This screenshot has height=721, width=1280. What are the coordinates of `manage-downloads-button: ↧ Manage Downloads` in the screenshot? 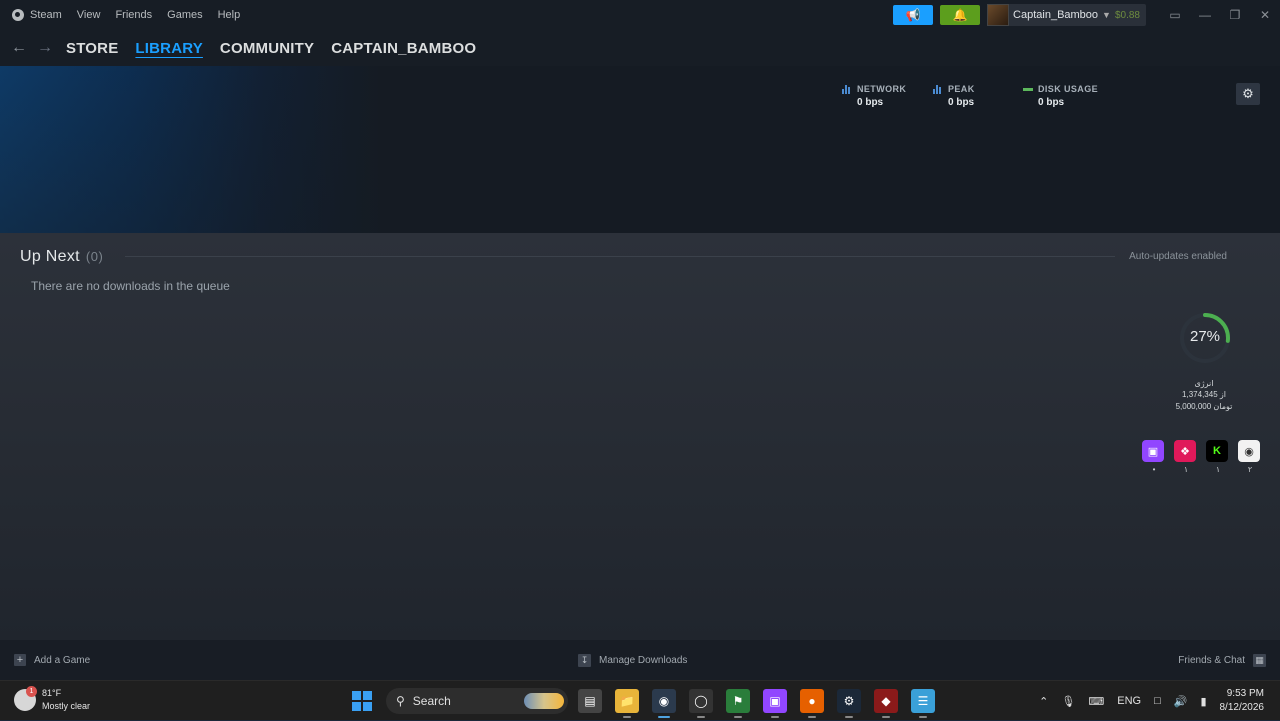 It's located at (633, 660).